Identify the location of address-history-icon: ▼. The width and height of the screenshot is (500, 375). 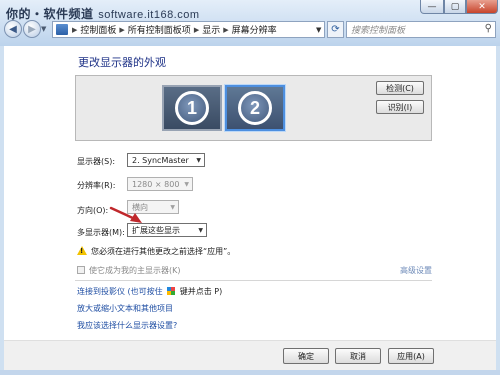
(318, 30).